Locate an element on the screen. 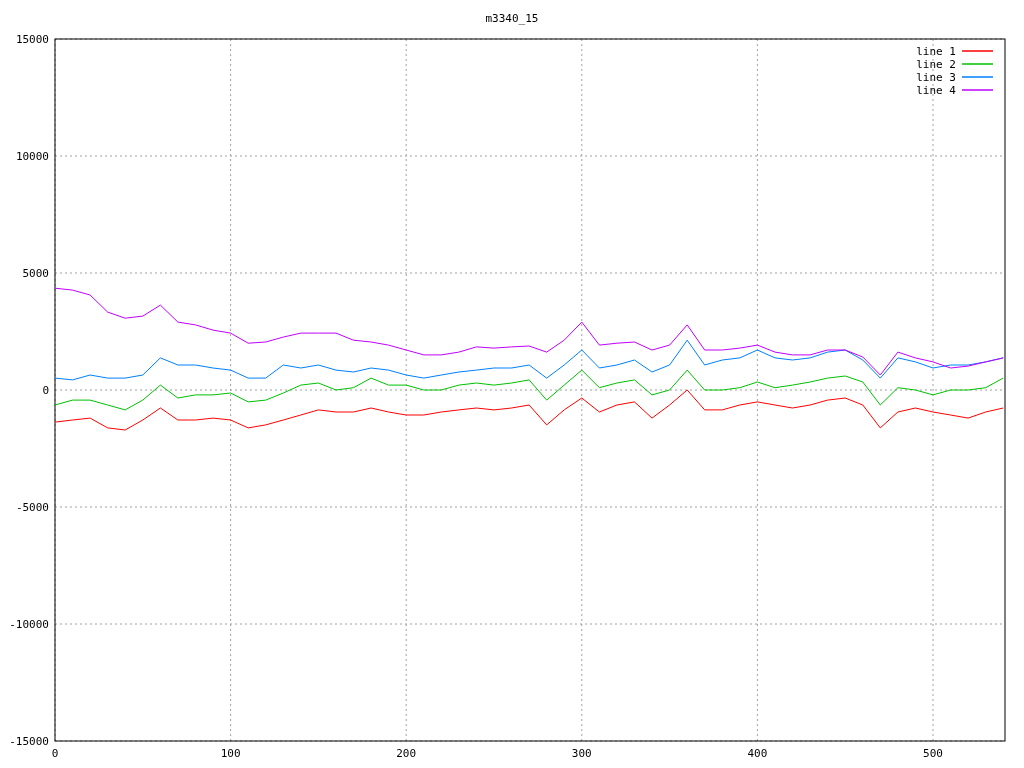 This screenshot has width=1024, height=768. legend-label: line 1 is located at coordinates (936, 51).